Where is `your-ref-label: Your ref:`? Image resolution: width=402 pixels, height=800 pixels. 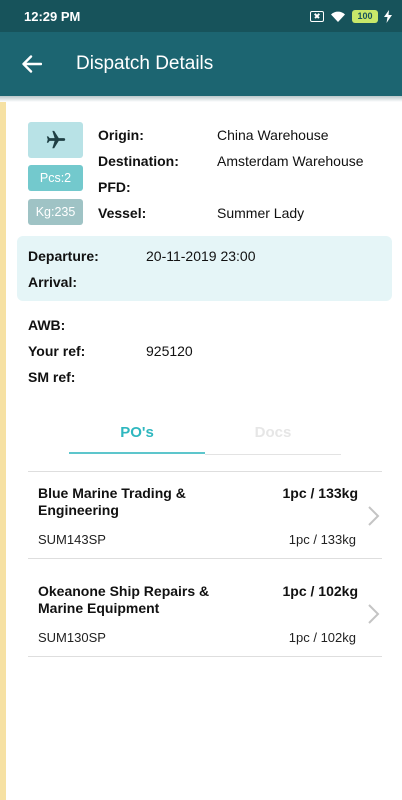 your-ref-label: Your ref: is located at coordinates (57, 351).